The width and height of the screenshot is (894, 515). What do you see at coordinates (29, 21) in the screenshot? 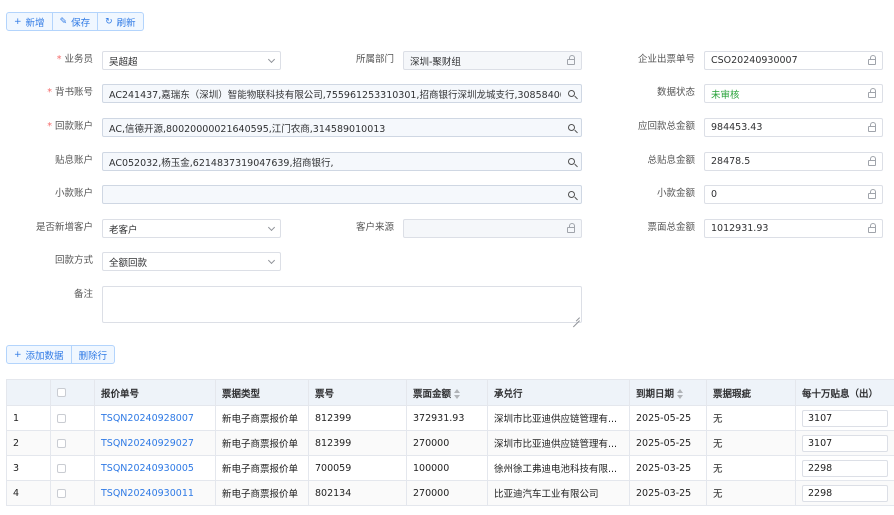
I see `add-button: + 新增` at bounding box center [29, 21].